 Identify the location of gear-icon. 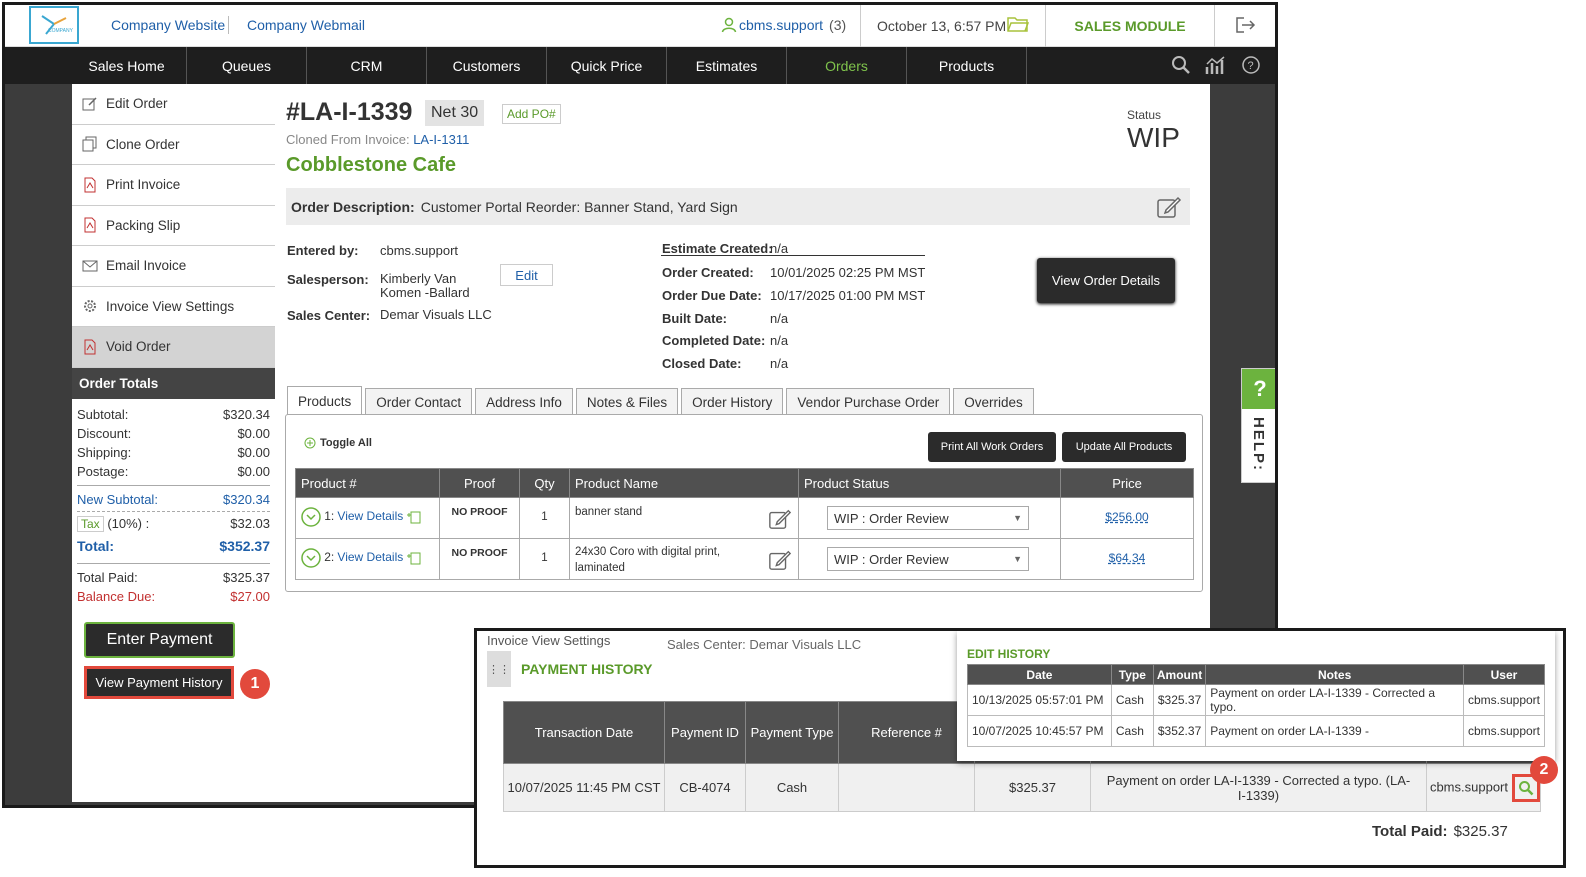
(90, 306).